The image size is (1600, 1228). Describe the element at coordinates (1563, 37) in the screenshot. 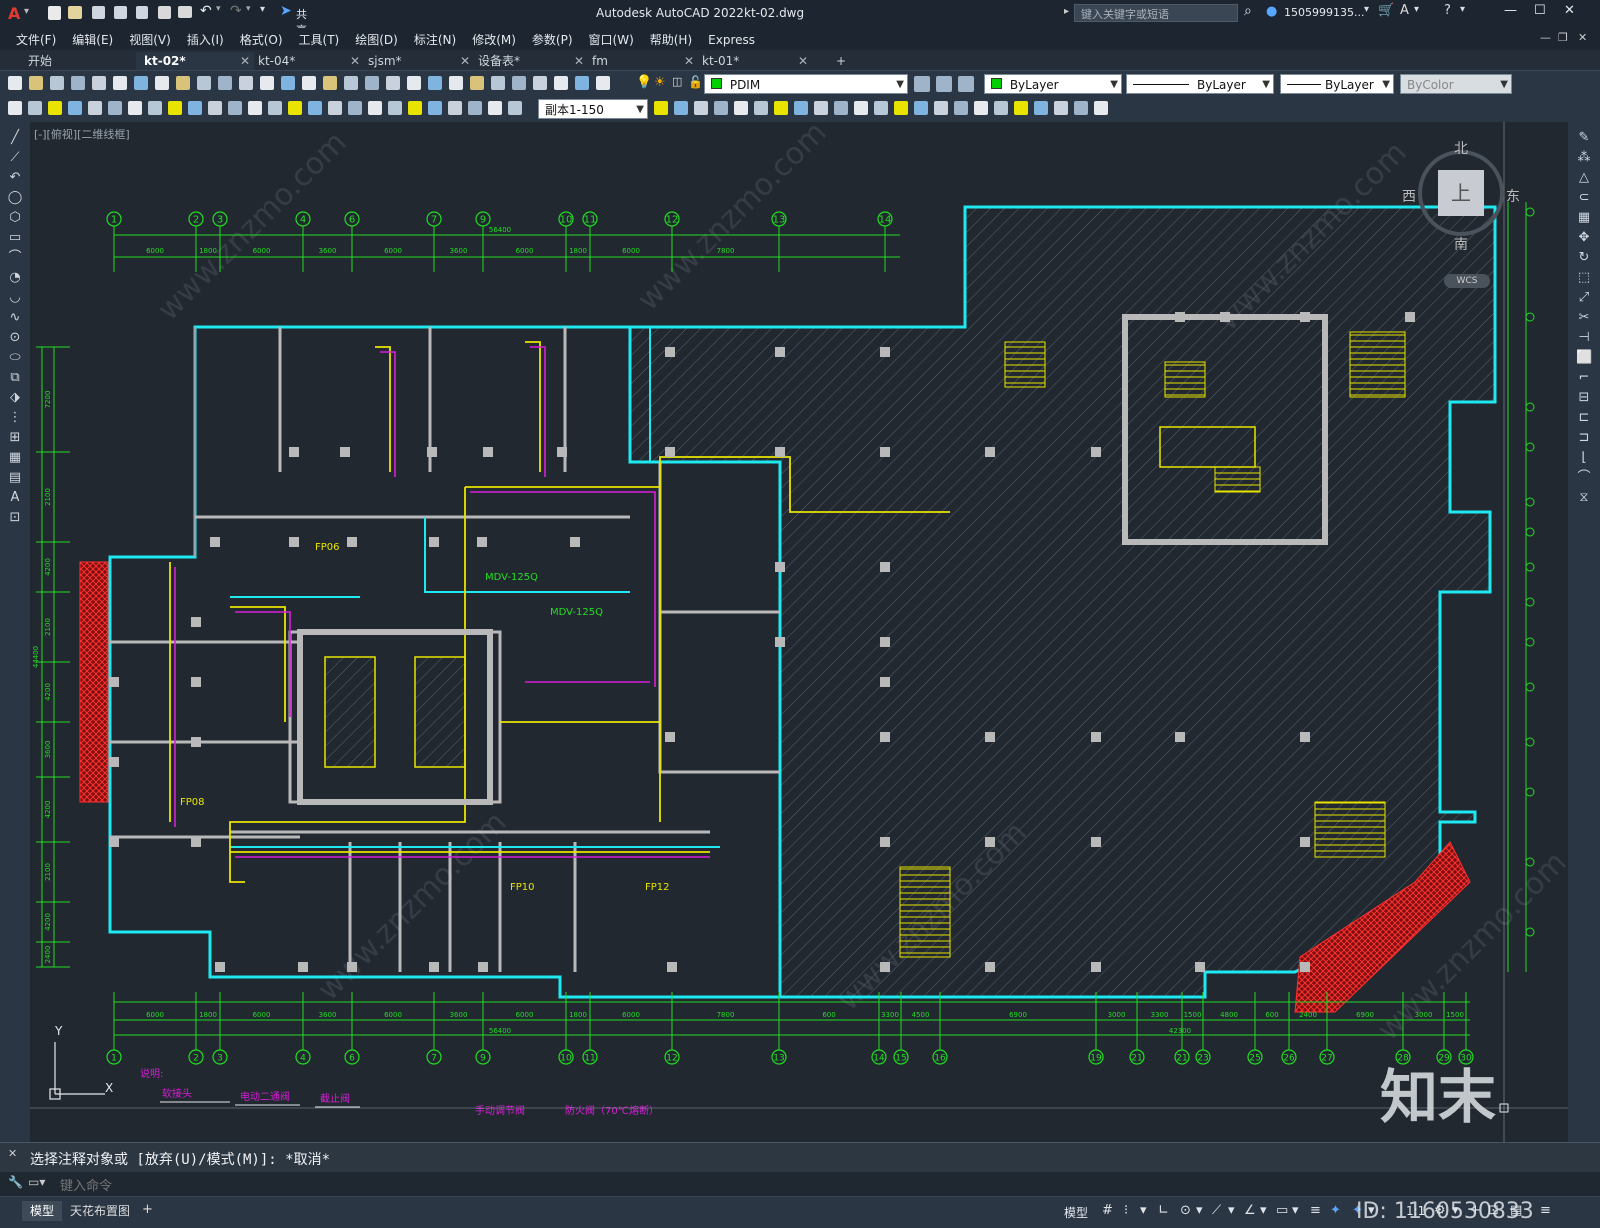

I see `doc-restore-button: ❐` at that location.